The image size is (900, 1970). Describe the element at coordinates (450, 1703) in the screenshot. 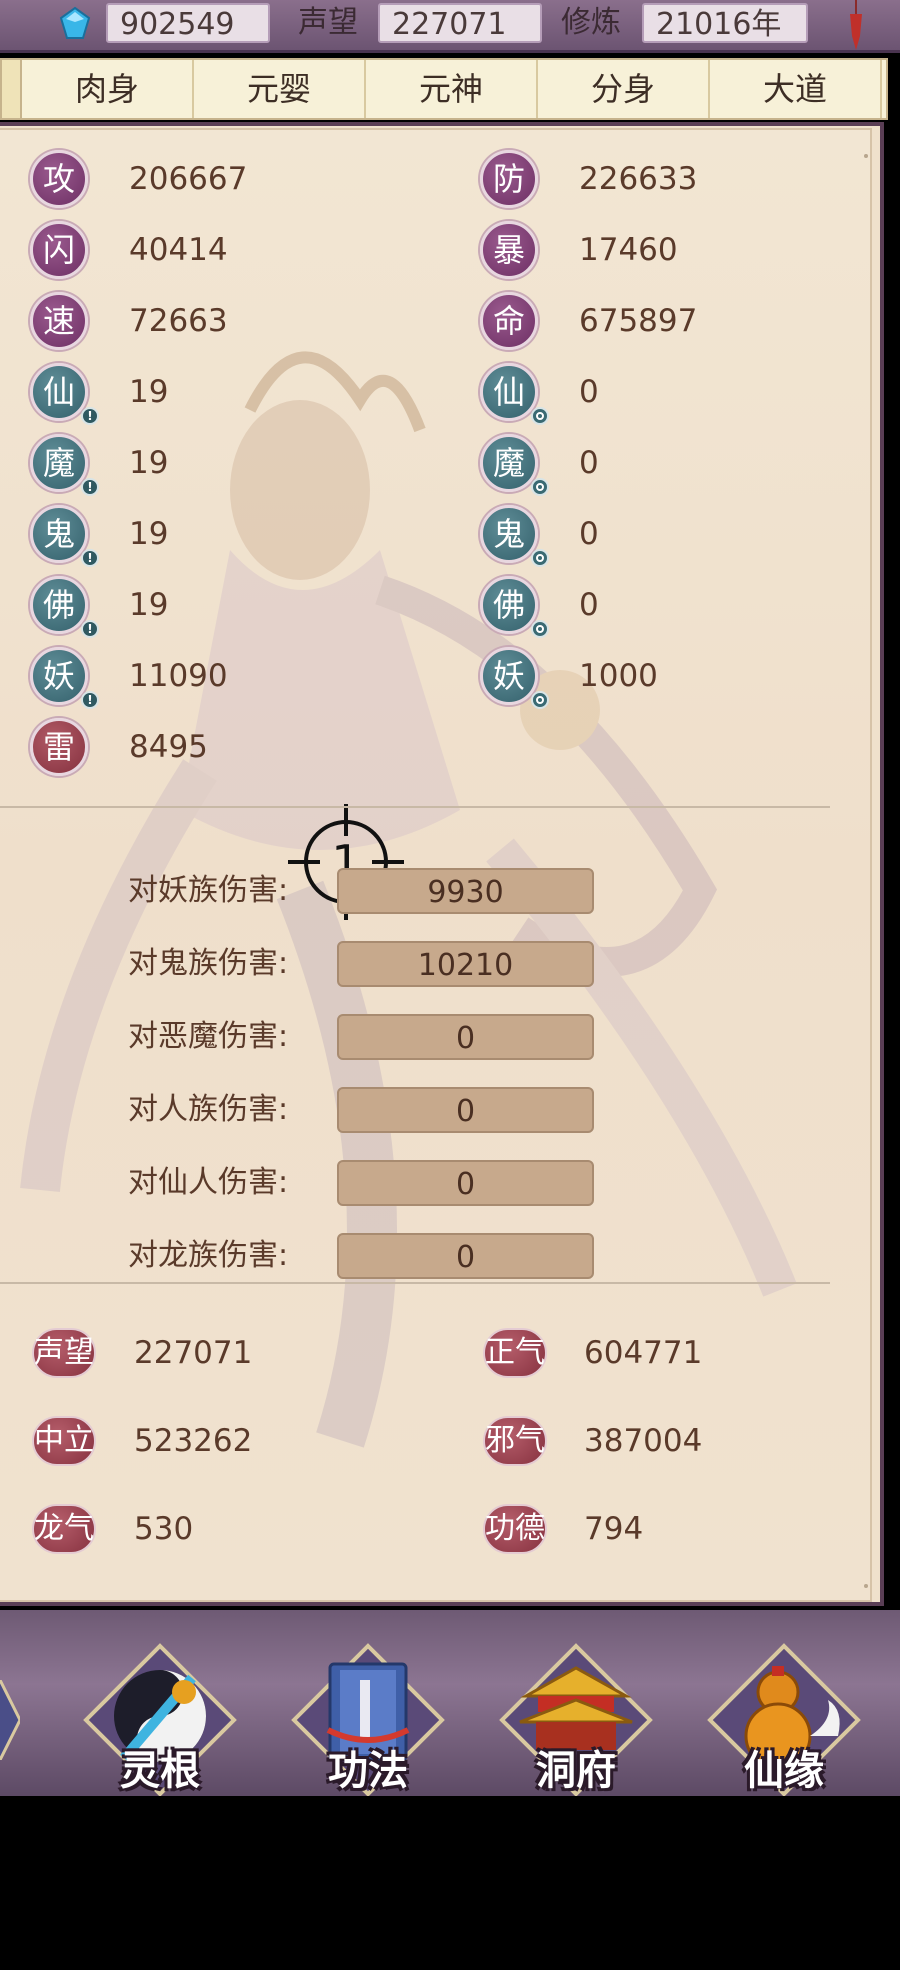

I see `bottom-menu: 灵根 功法 洞府 仙缘` at that location.